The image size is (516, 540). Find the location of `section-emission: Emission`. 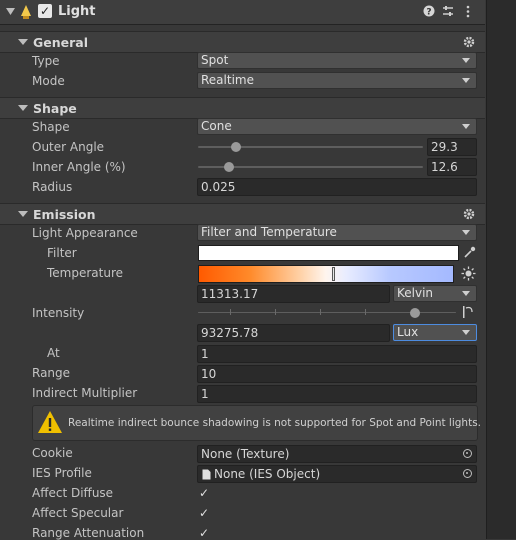

section-emission: Emission is located at coordinates (242, 214).